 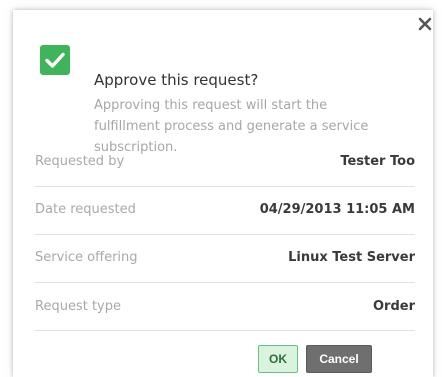 I want to click on detail-label: Requested by, so click(x=80, y=161).